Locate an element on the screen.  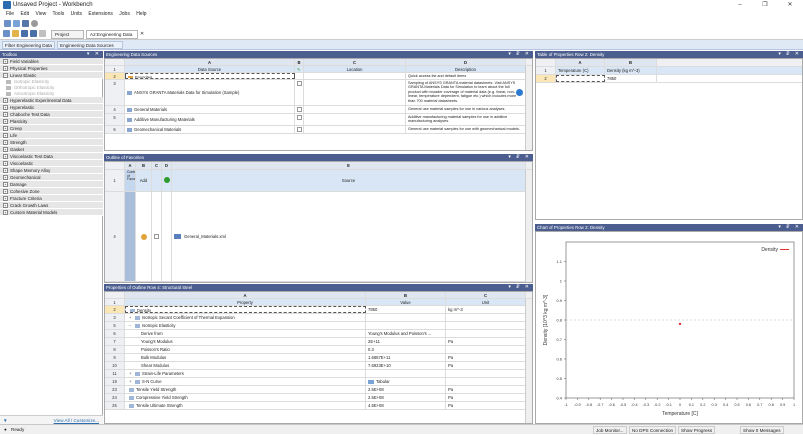
property-row: 7 Young's Modulus 2E+11 Pa is located at coordinates (318, 342).